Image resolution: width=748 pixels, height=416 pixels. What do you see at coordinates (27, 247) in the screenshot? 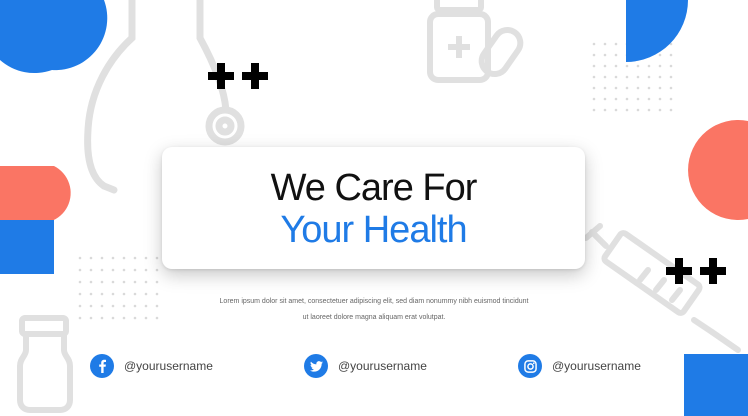
I see `blue-square-left` at bounding box center [27, 247].